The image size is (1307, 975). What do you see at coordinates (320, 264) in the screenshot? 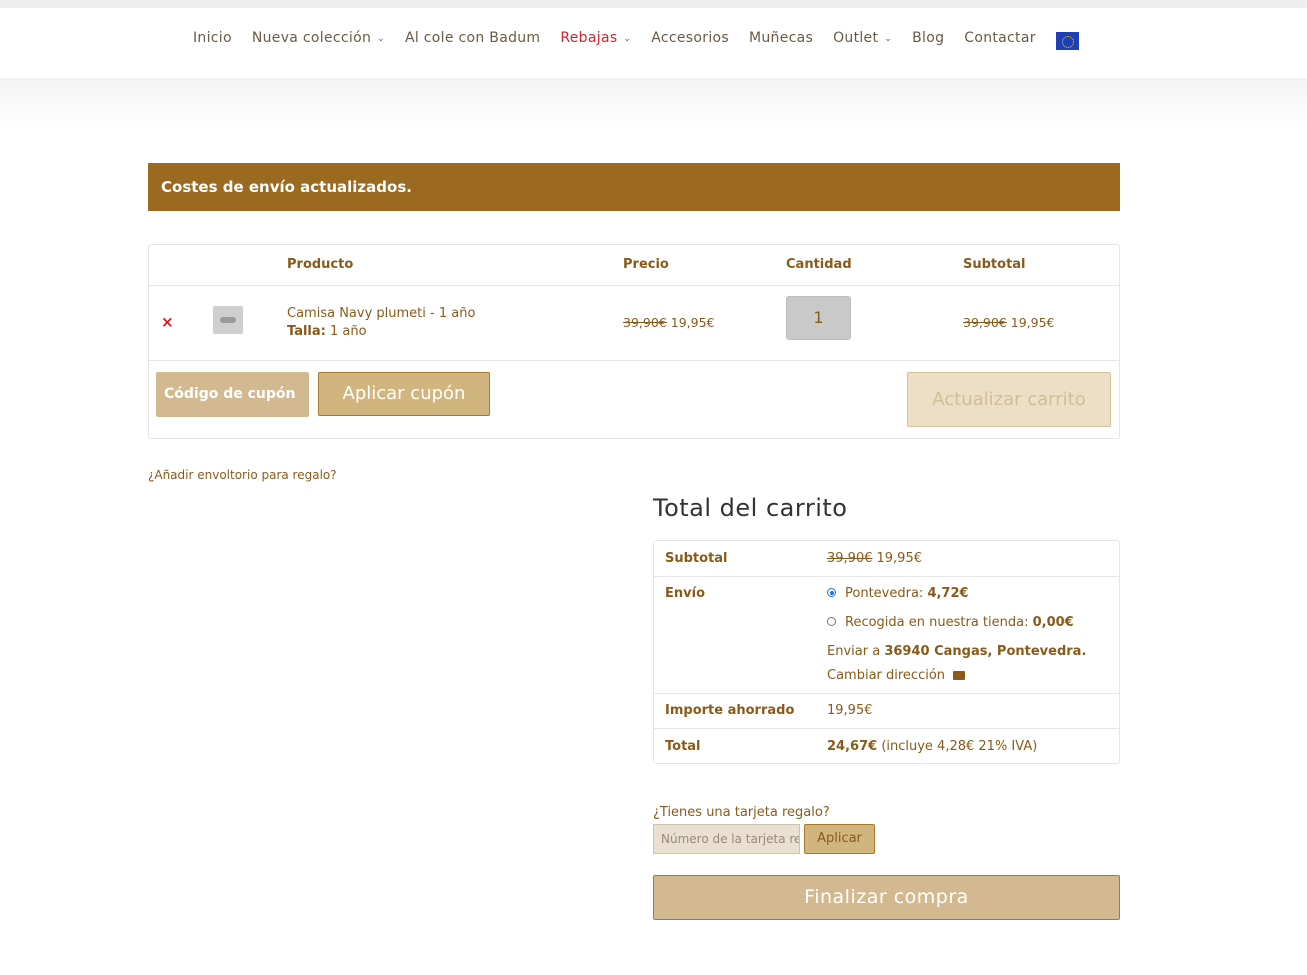
I see `header-product: Producto` at bounding box center [320, 264].